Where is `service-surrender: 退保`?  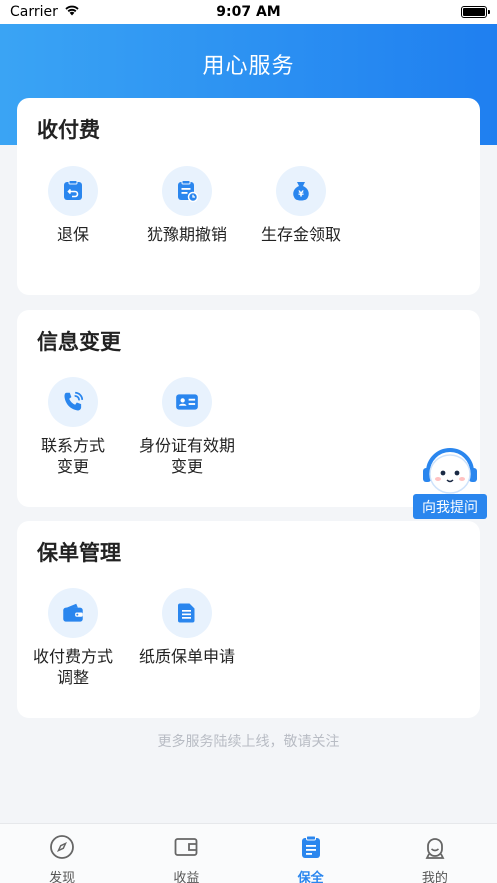 service-surrender: 退保 is located at coordinates (73, 205).